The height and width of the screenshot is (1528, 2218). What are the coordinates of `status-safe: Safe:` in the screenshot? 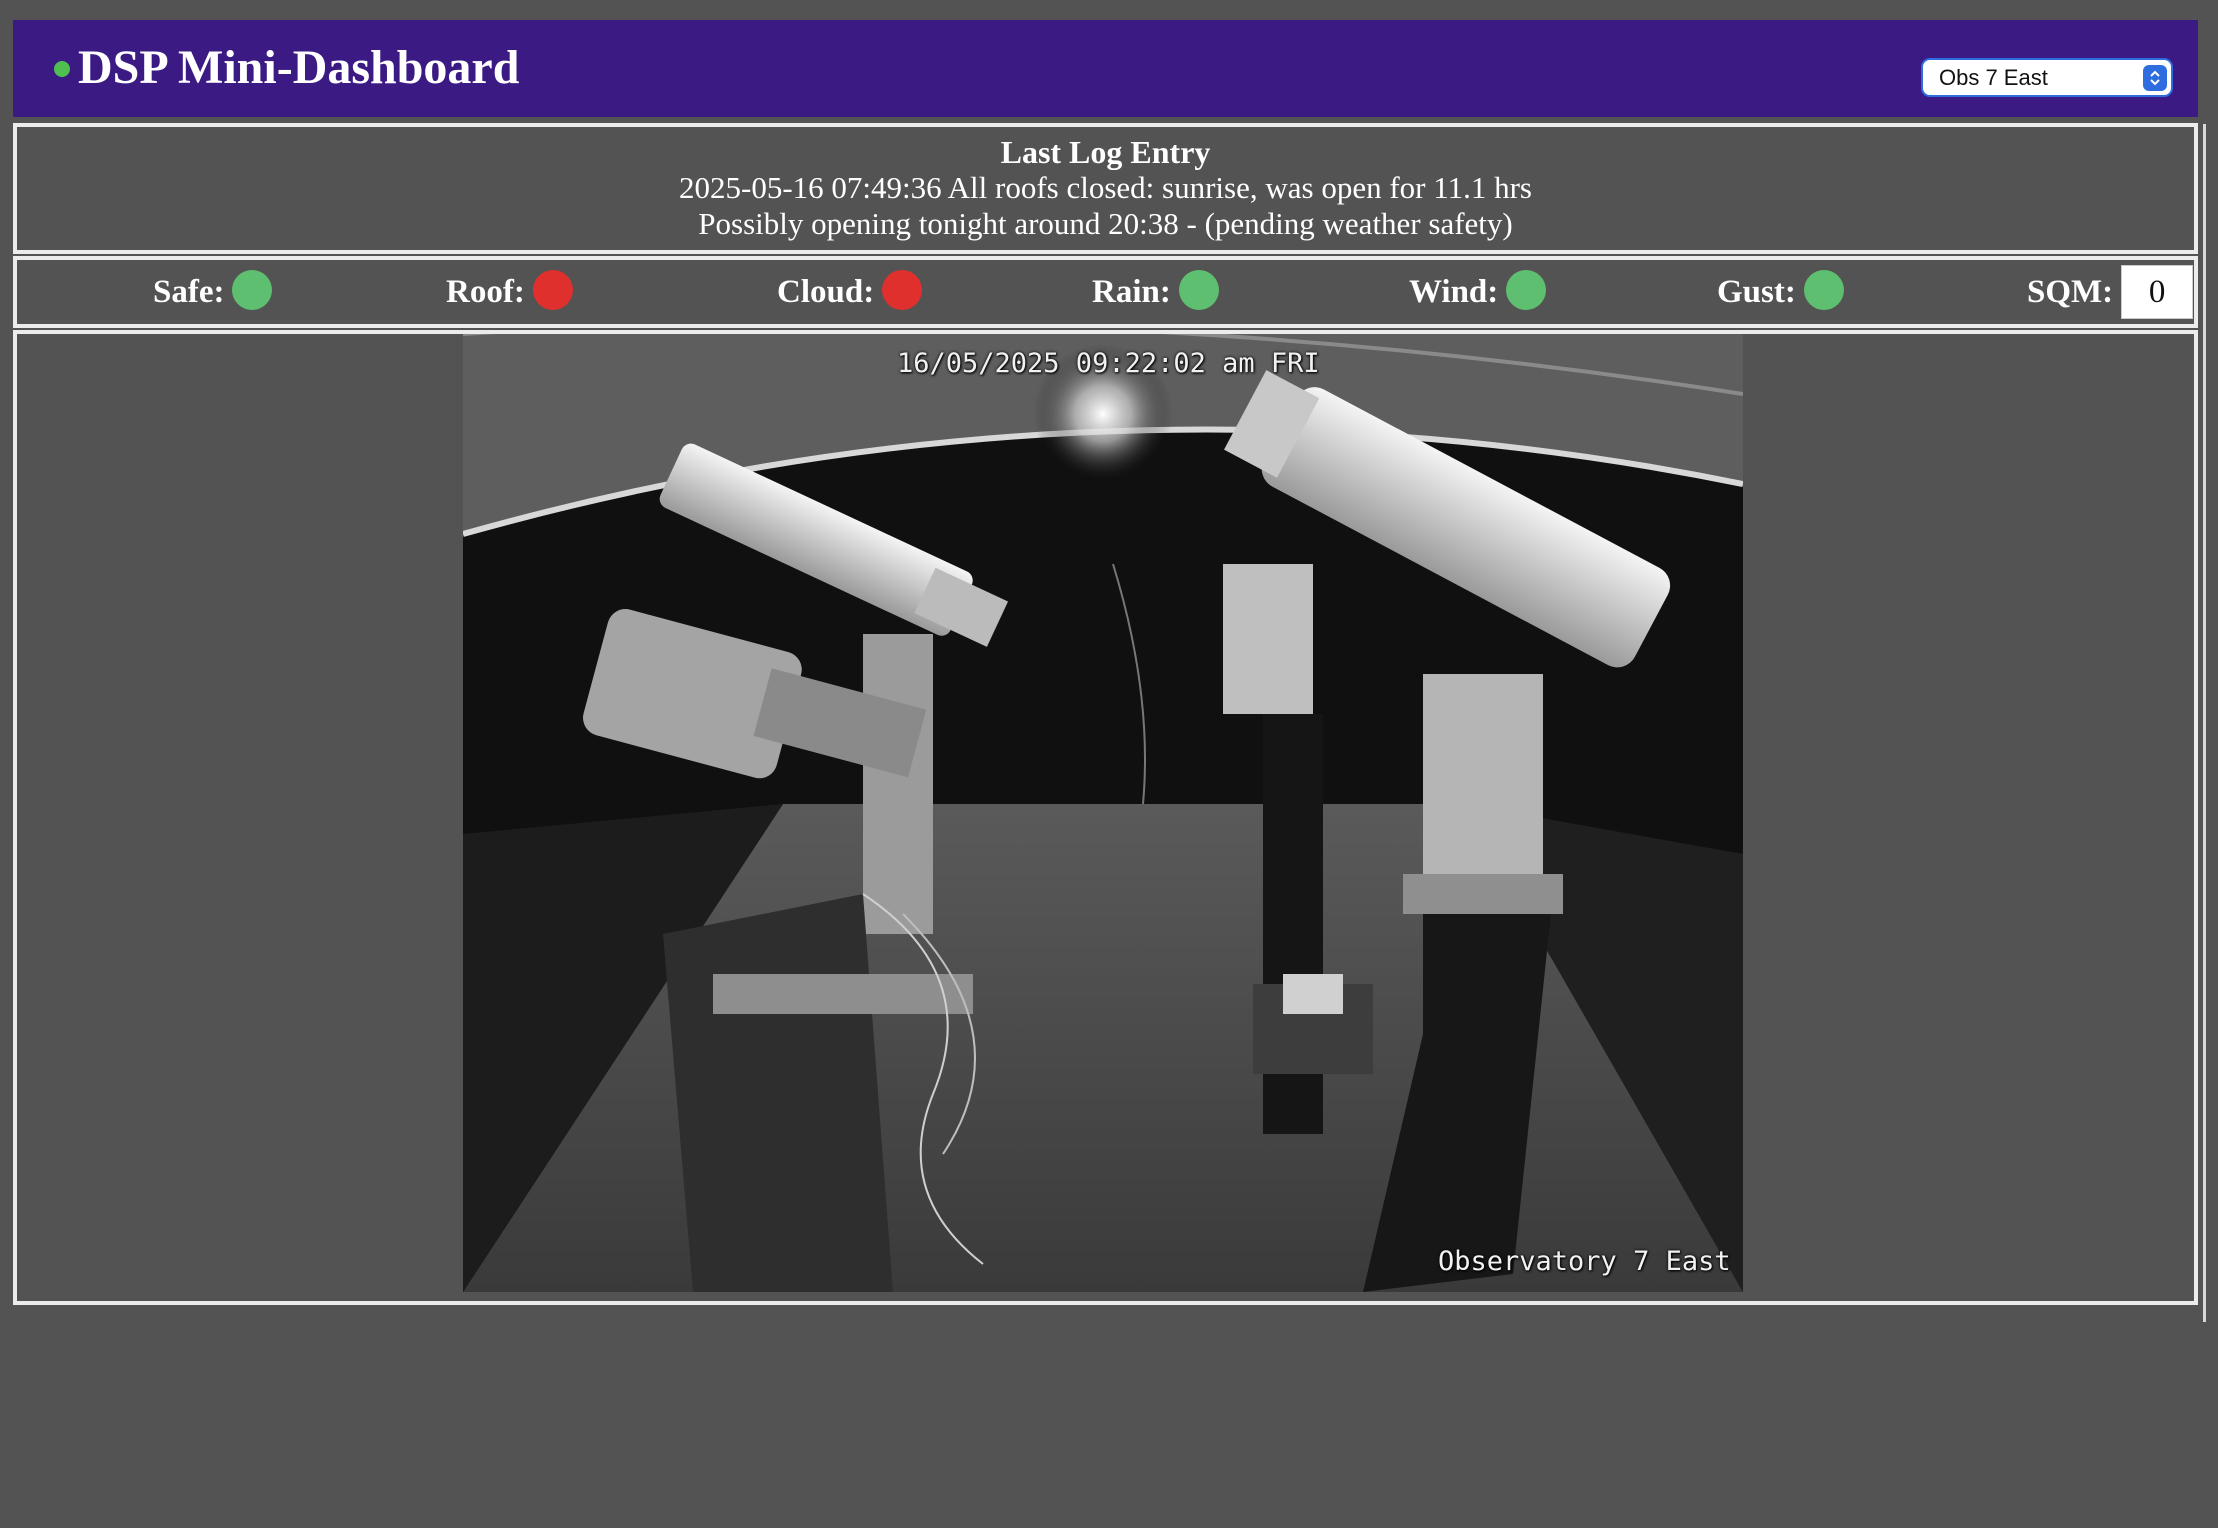 It's located at (213, 292).